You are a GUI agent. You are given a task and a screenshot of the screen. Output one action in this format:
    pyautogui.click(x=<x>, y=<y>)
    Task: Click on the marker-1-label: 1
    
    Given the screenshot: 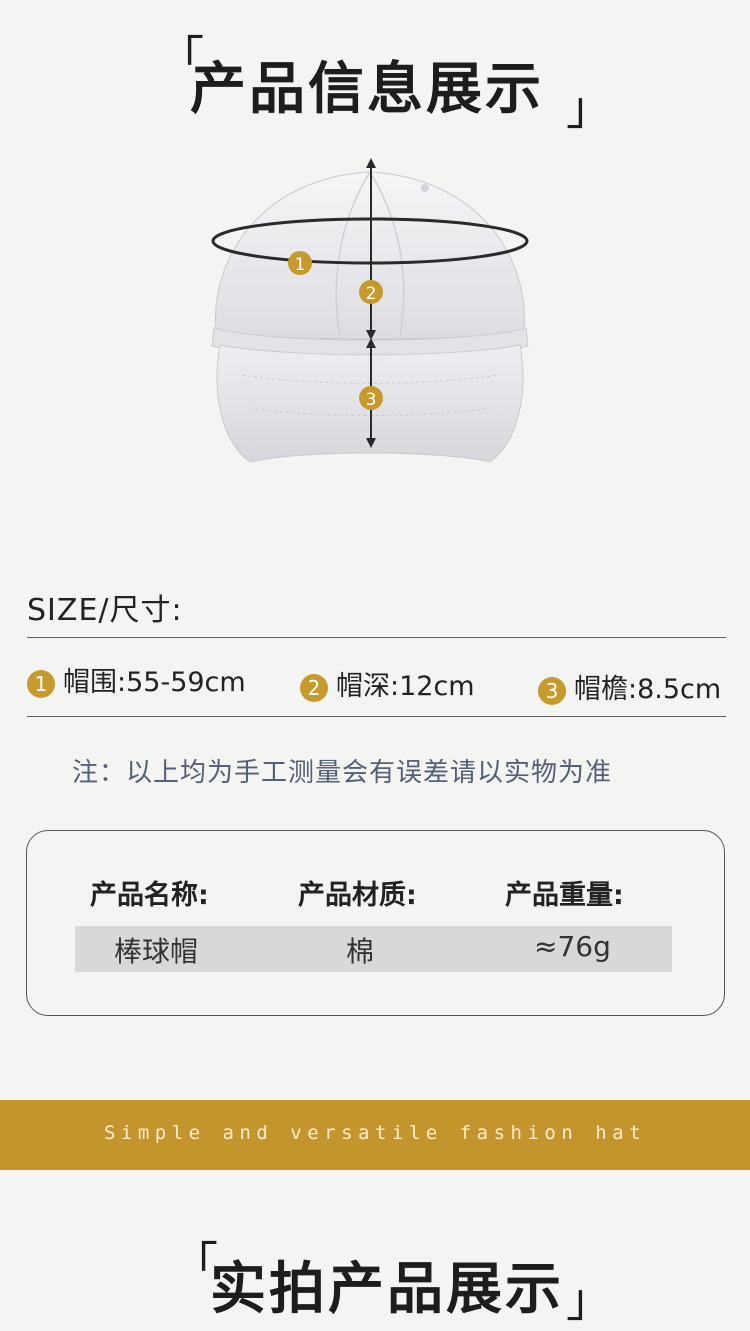 What is the action you would take?
    pyautogui.click(x=300, y=265)
    